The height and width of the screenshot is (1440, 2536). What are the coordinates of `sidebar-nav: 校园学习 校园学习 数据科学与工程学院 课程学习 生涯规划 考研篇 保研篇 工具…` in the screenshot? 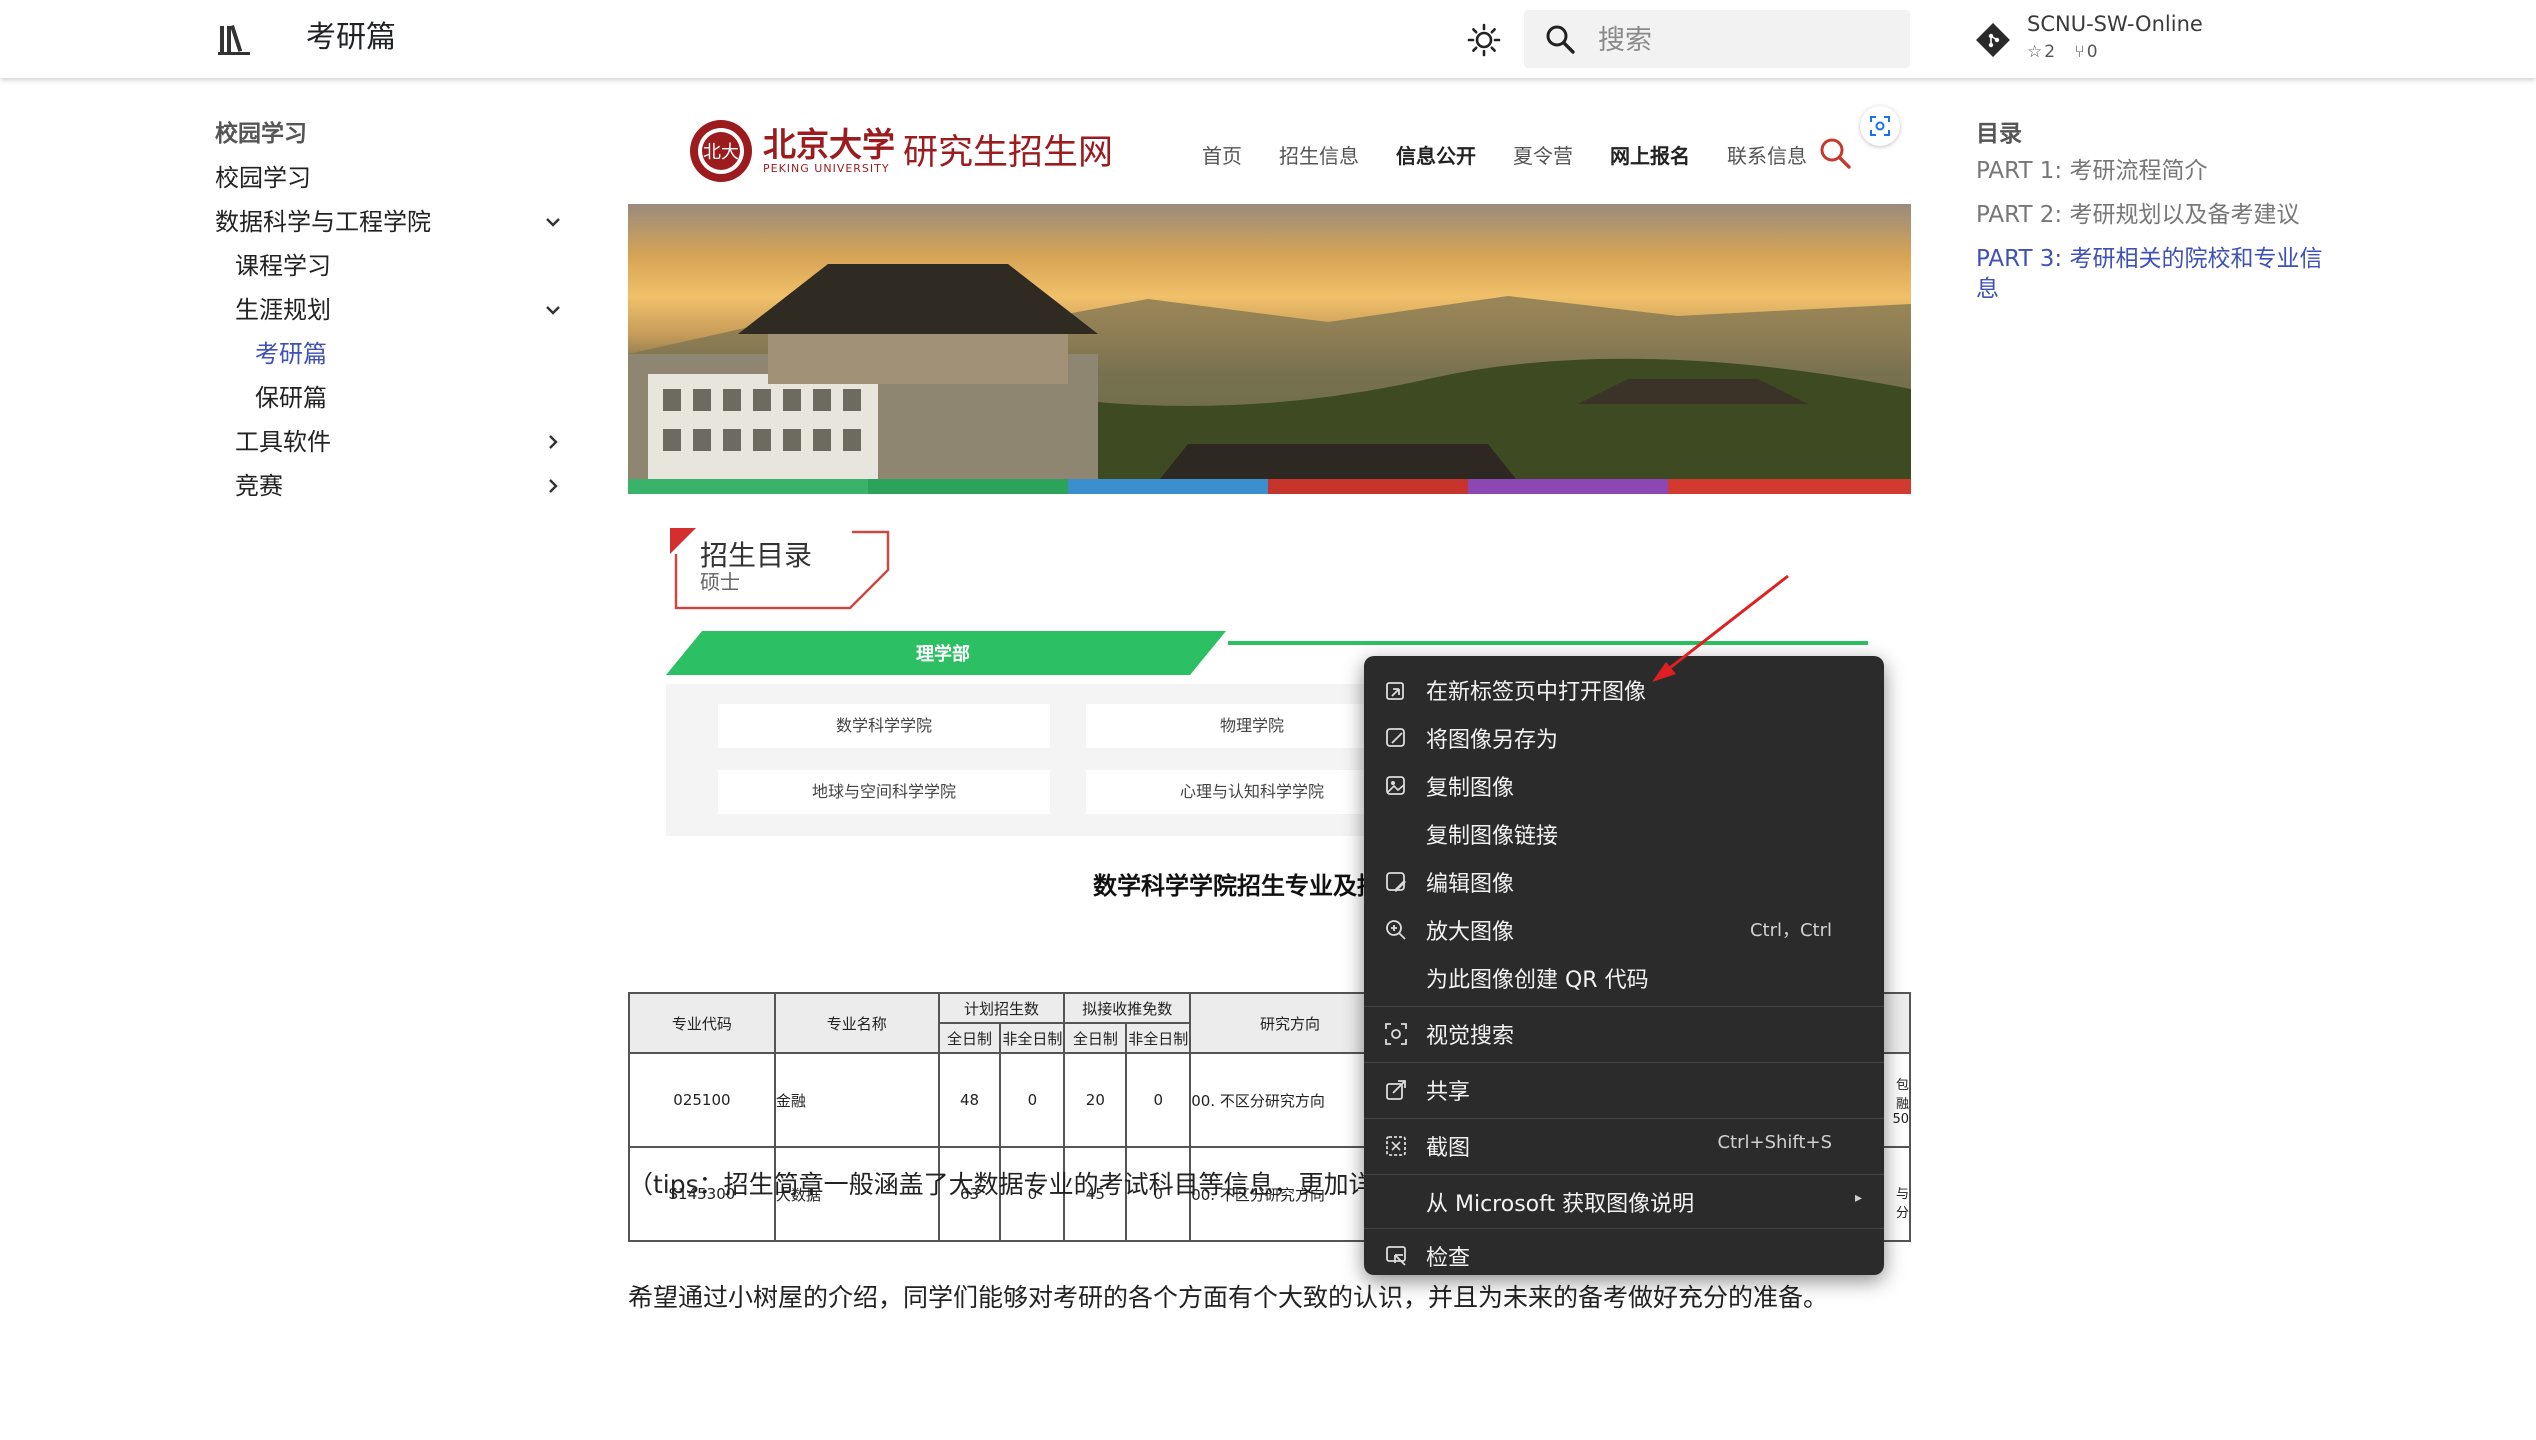 It's located at (395, 310).